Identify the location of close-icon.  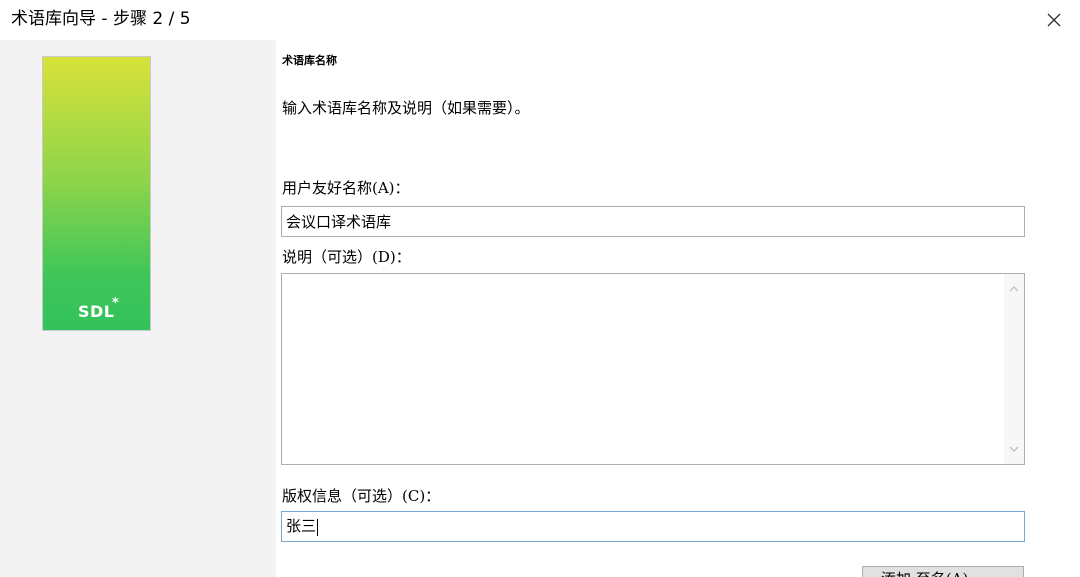
(1054, 20).